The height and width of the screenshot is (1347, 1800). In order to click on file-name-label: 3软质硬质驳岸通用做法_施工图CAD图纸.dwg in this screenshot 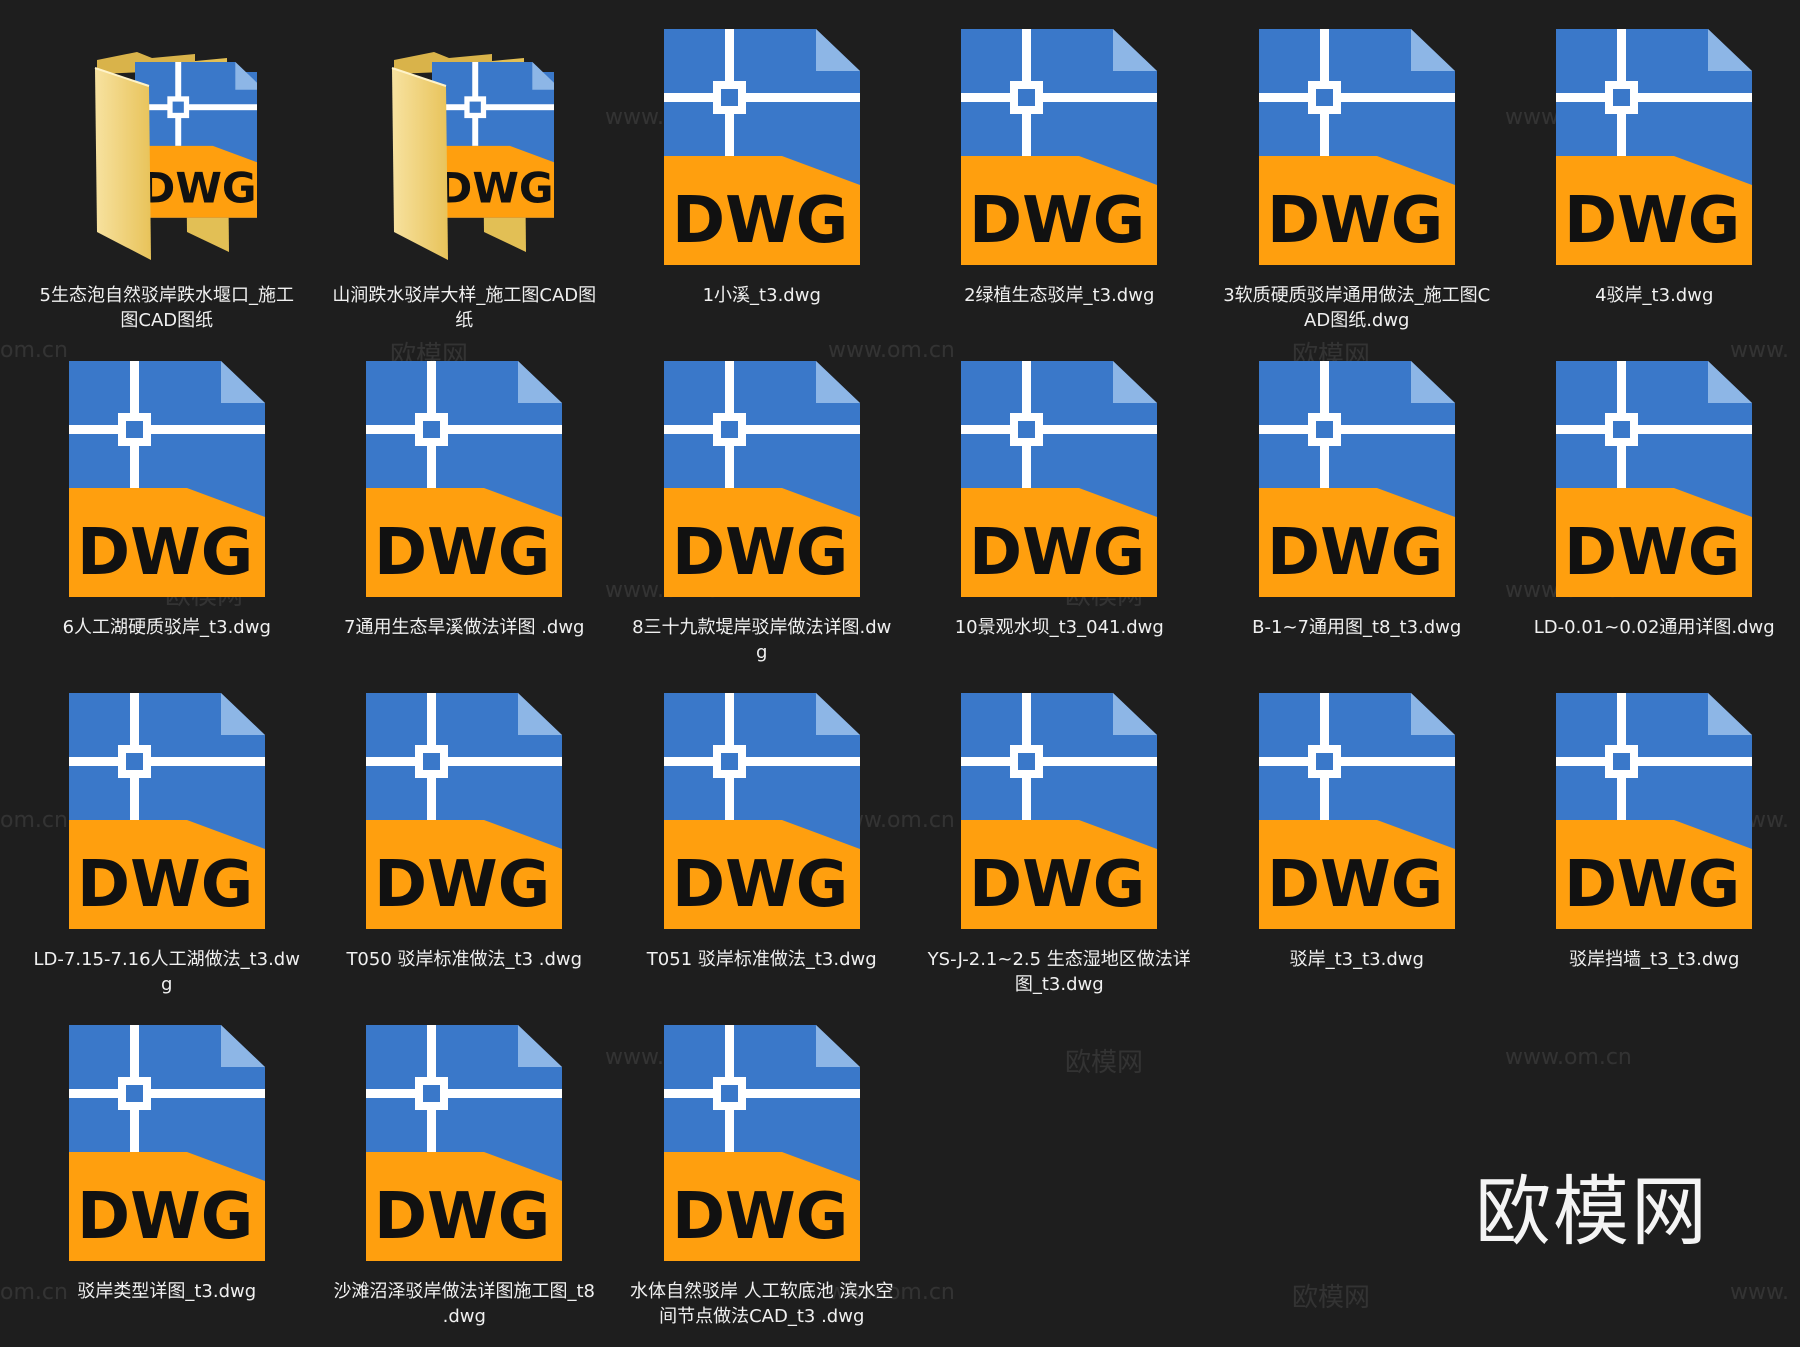, I will do `click(1357, 308)`.